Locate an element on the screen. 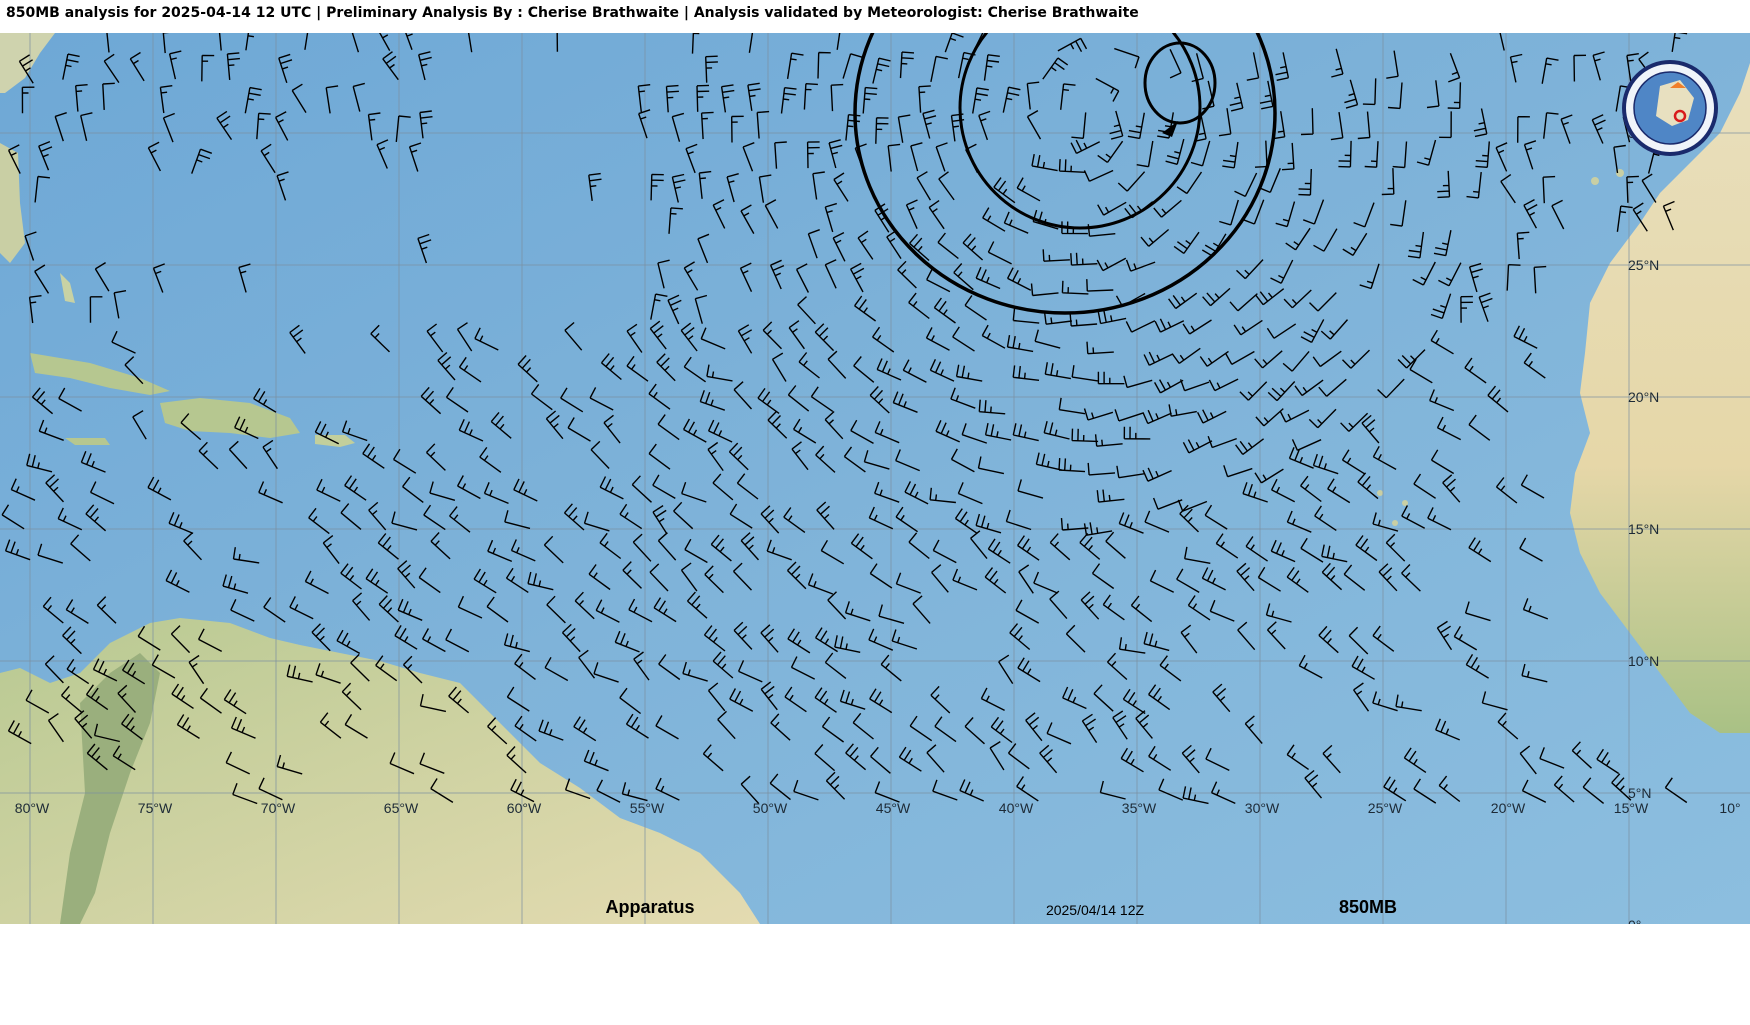 Image resolution: width=1750 pixels, height=1025 pixels. longitude-label: 50°W is located at coordinates (770, 808).